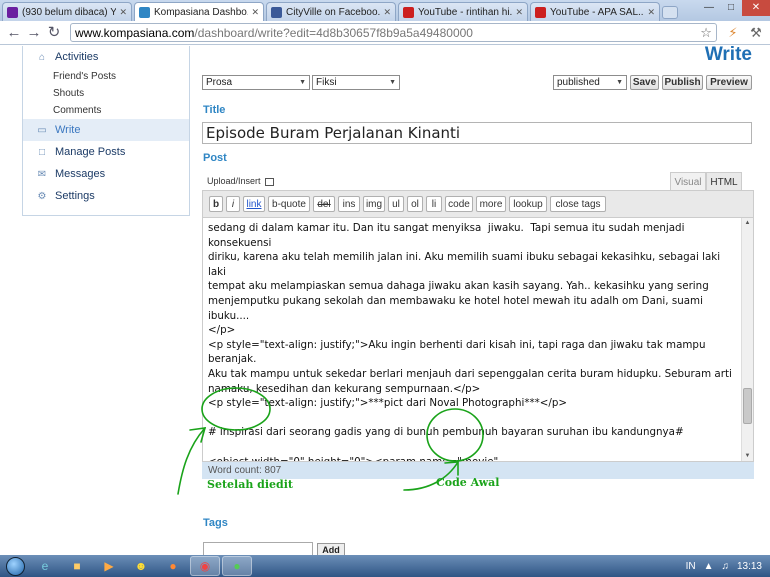 Image resolution: width=770 pixels, height=577 pixels. I want to click on taskbar-chrome-icon: ◉, so click(205, 566).